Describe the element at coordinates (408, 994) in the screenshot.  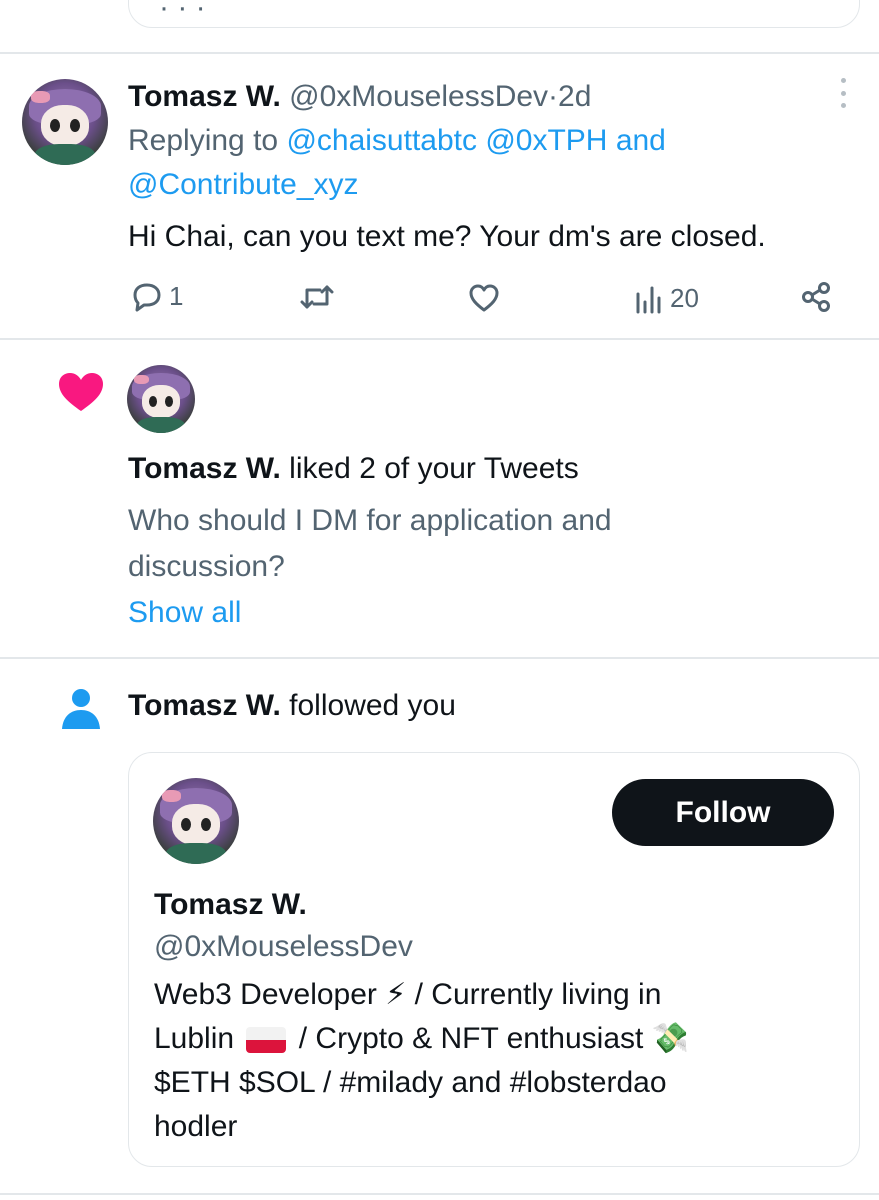
I see `bio-line: Web3 Developer ⚡ / Currently living in` at that location.